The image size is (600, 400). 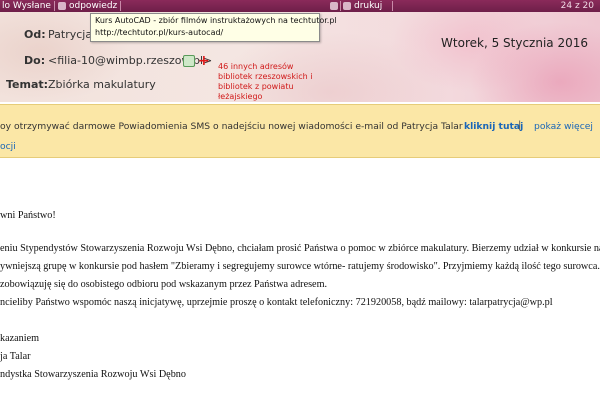 I want to click on annotation-line: 46 innych adresów, so click(x=256, y=66).